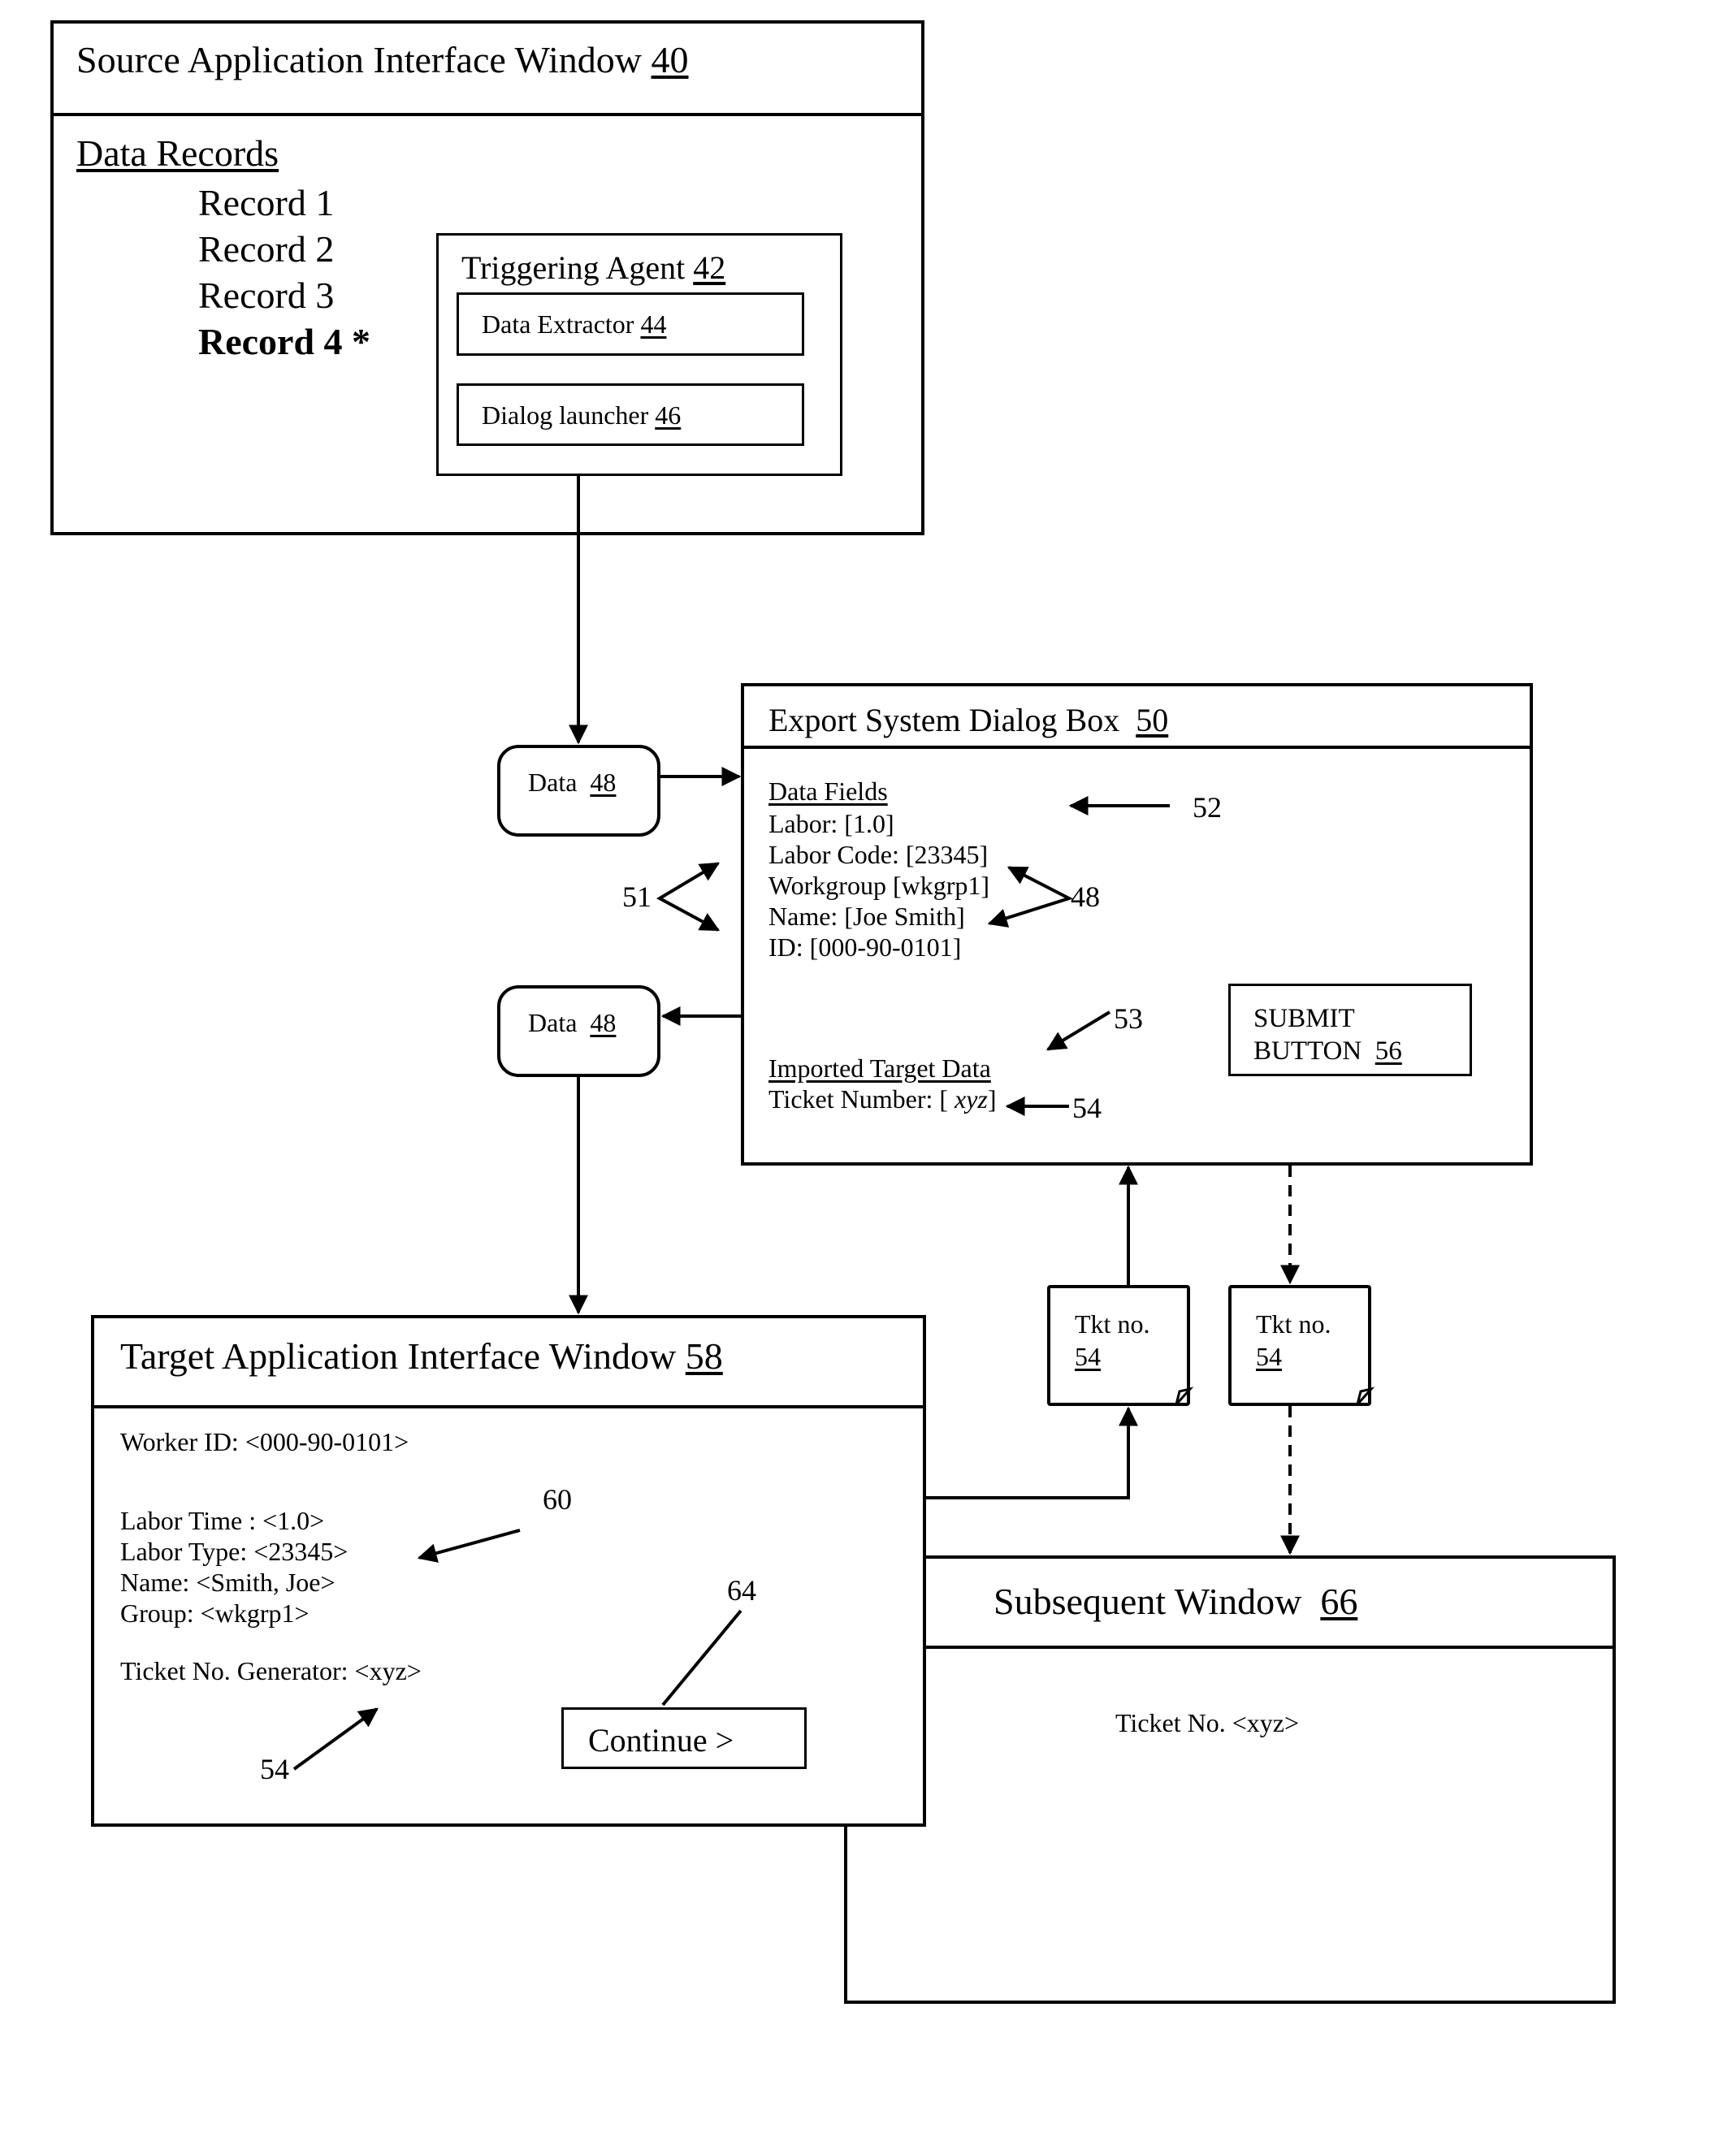 This screenshot has width=1736, height=2150. What do you see at coordinates (274, 1769) in the screenshot?
I see `callout-54-target: 54` at bounding box center [274, 1769].